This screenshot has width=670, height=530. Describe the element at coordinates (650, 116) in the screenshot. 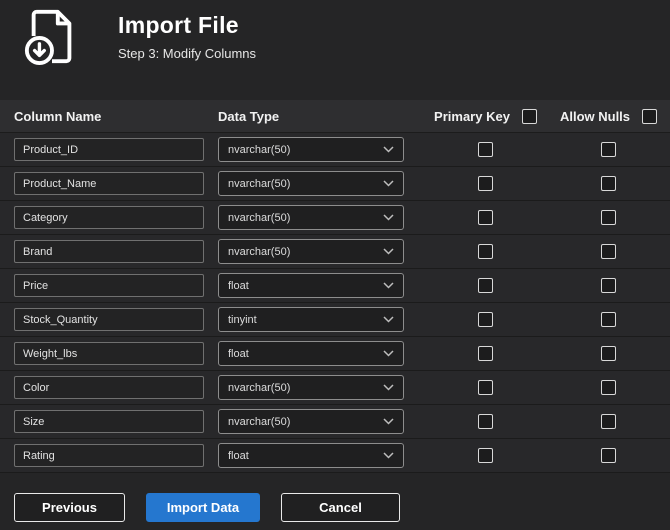

I see `allow-nulls-header-checkbox` at that location.